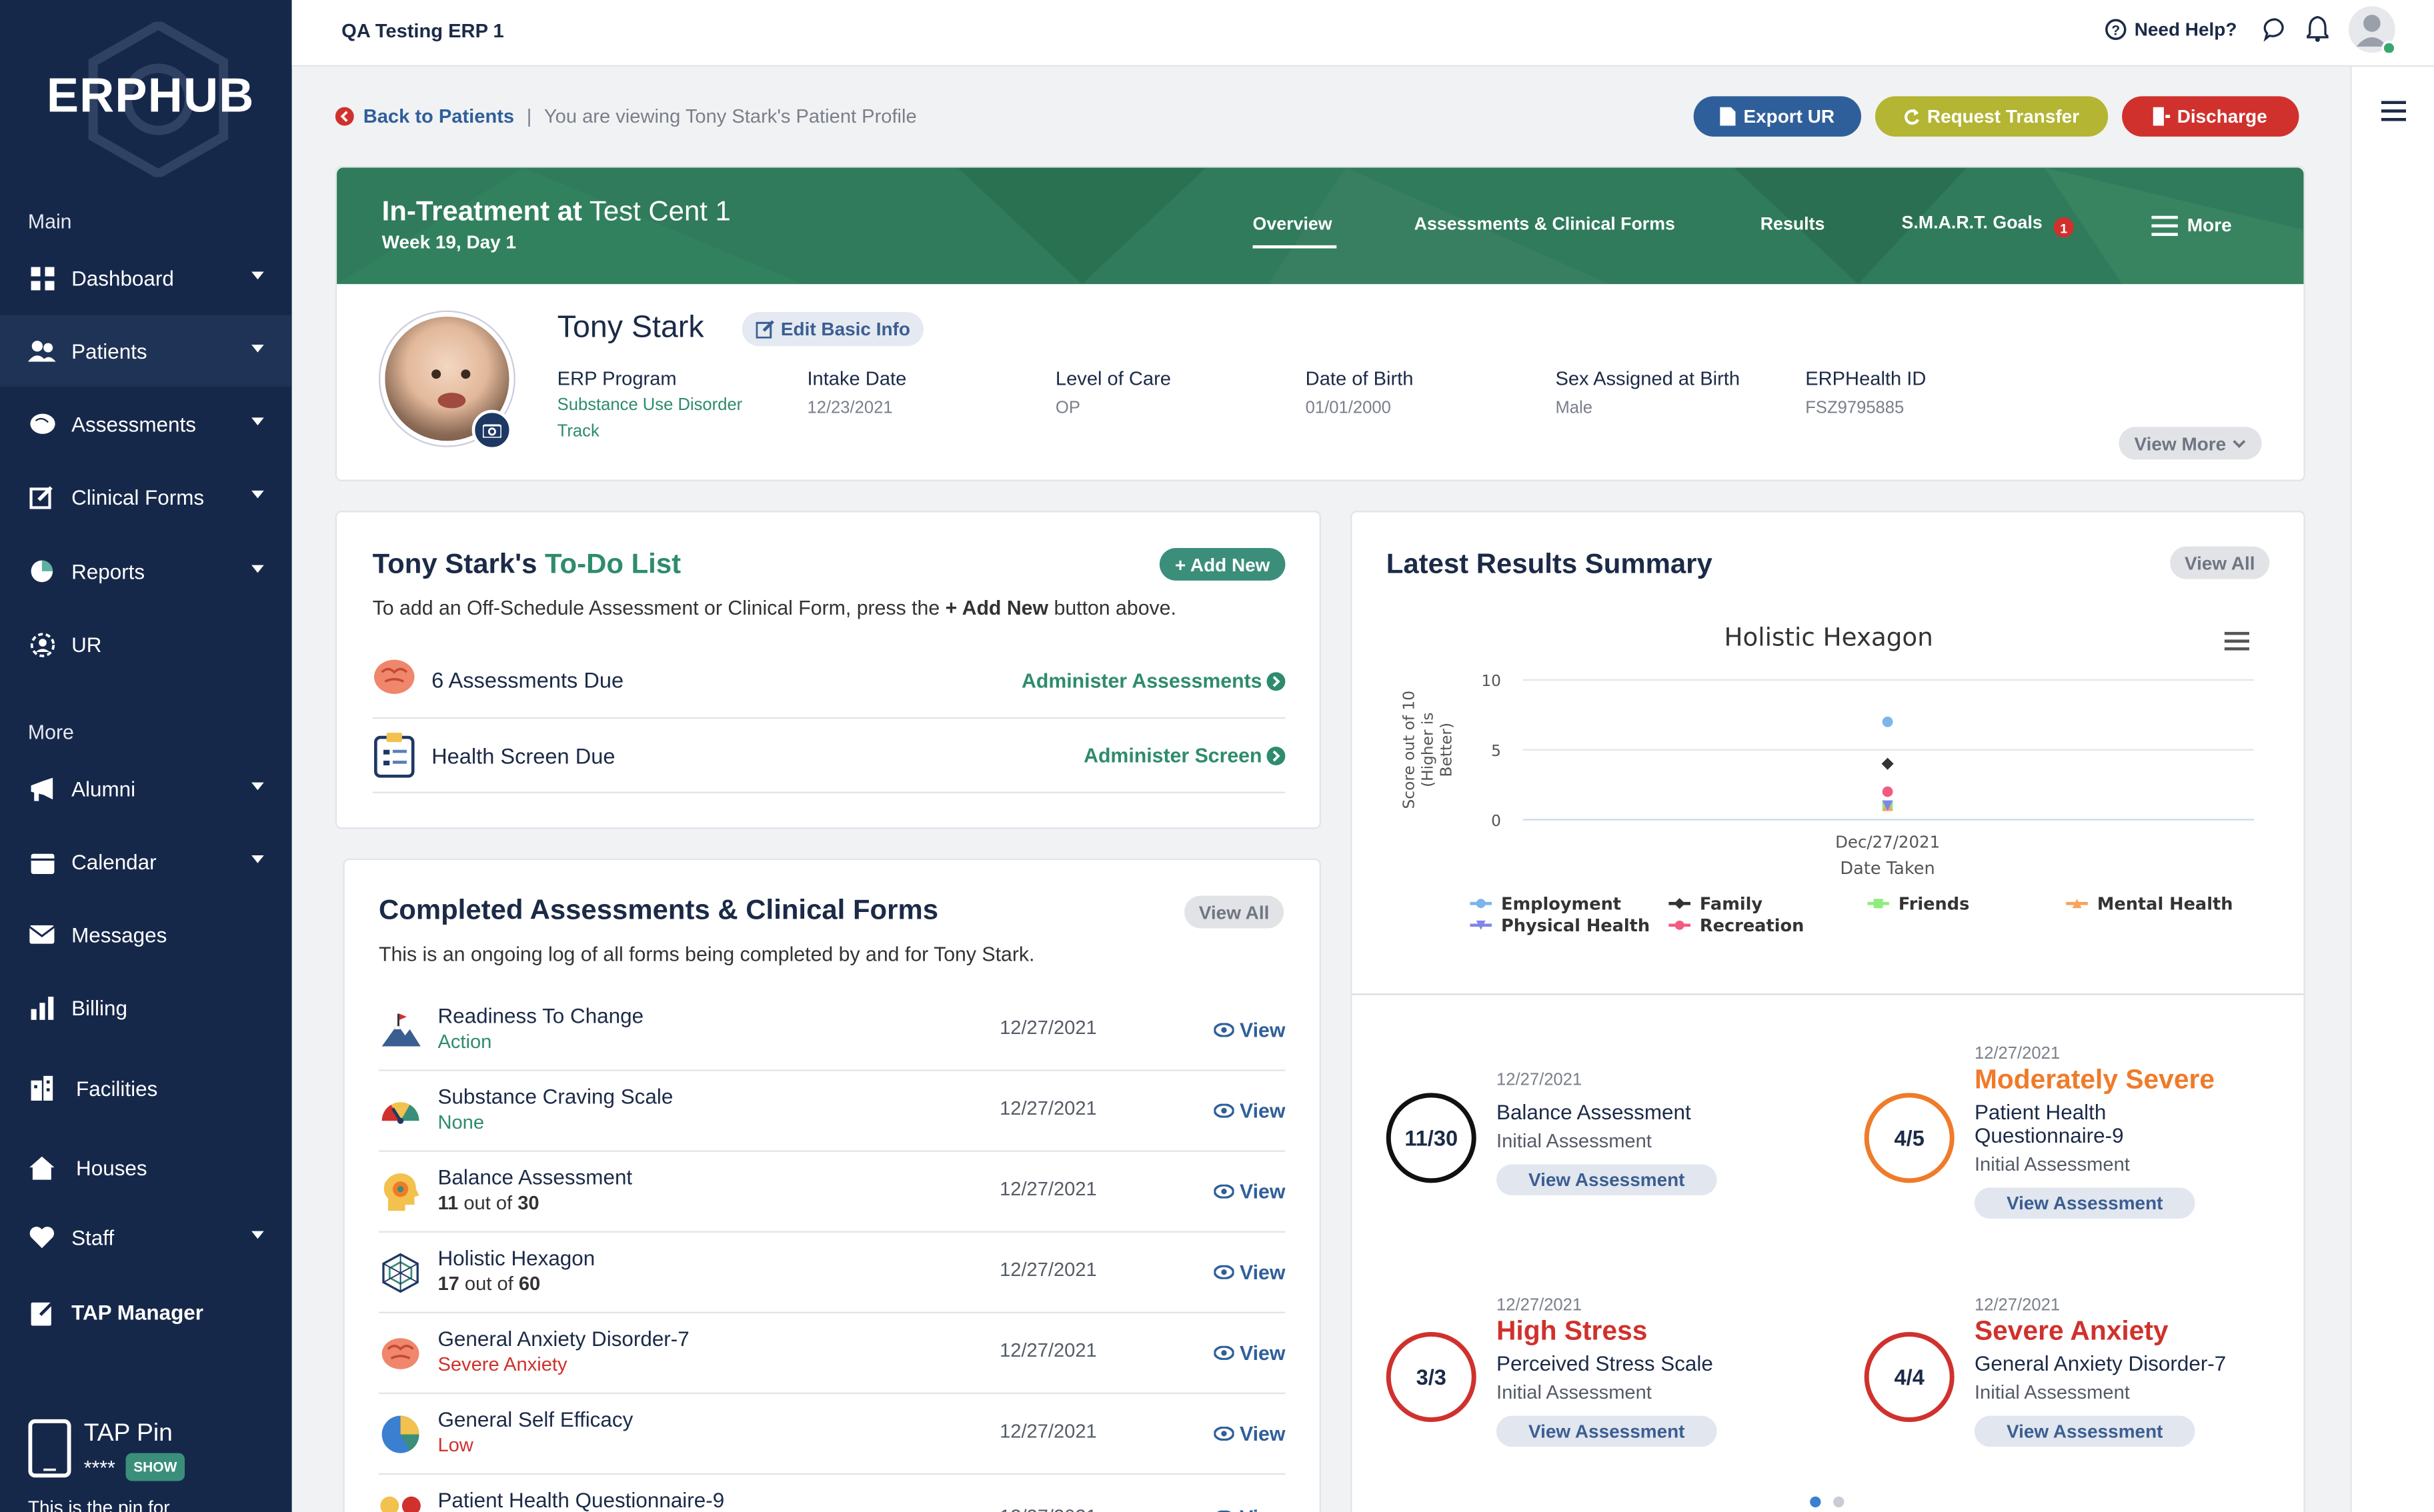 The width and height of the screenshot is (2434, 1512). I want to click on data-point-family, so click(1887, 763).